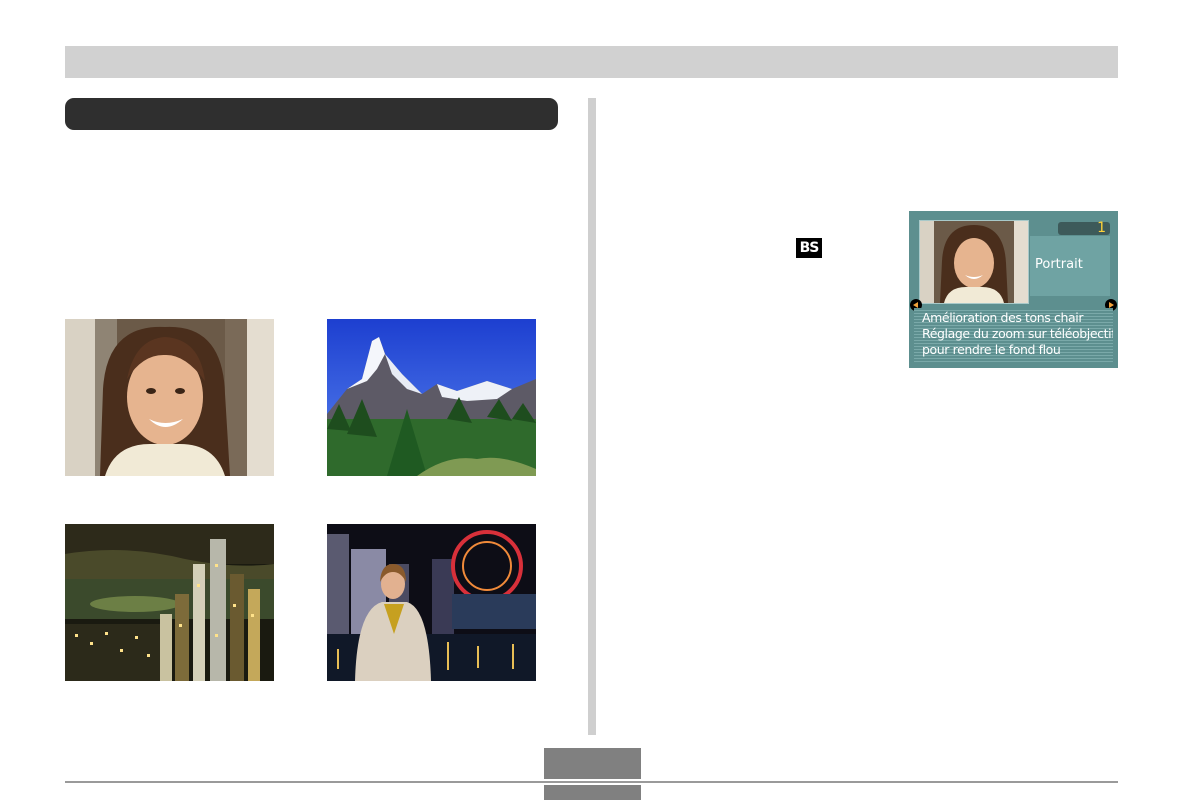  Describe the element at coordinates (809, 248) in the screenshot. I see `bs-mode-icon: BS` at that location.